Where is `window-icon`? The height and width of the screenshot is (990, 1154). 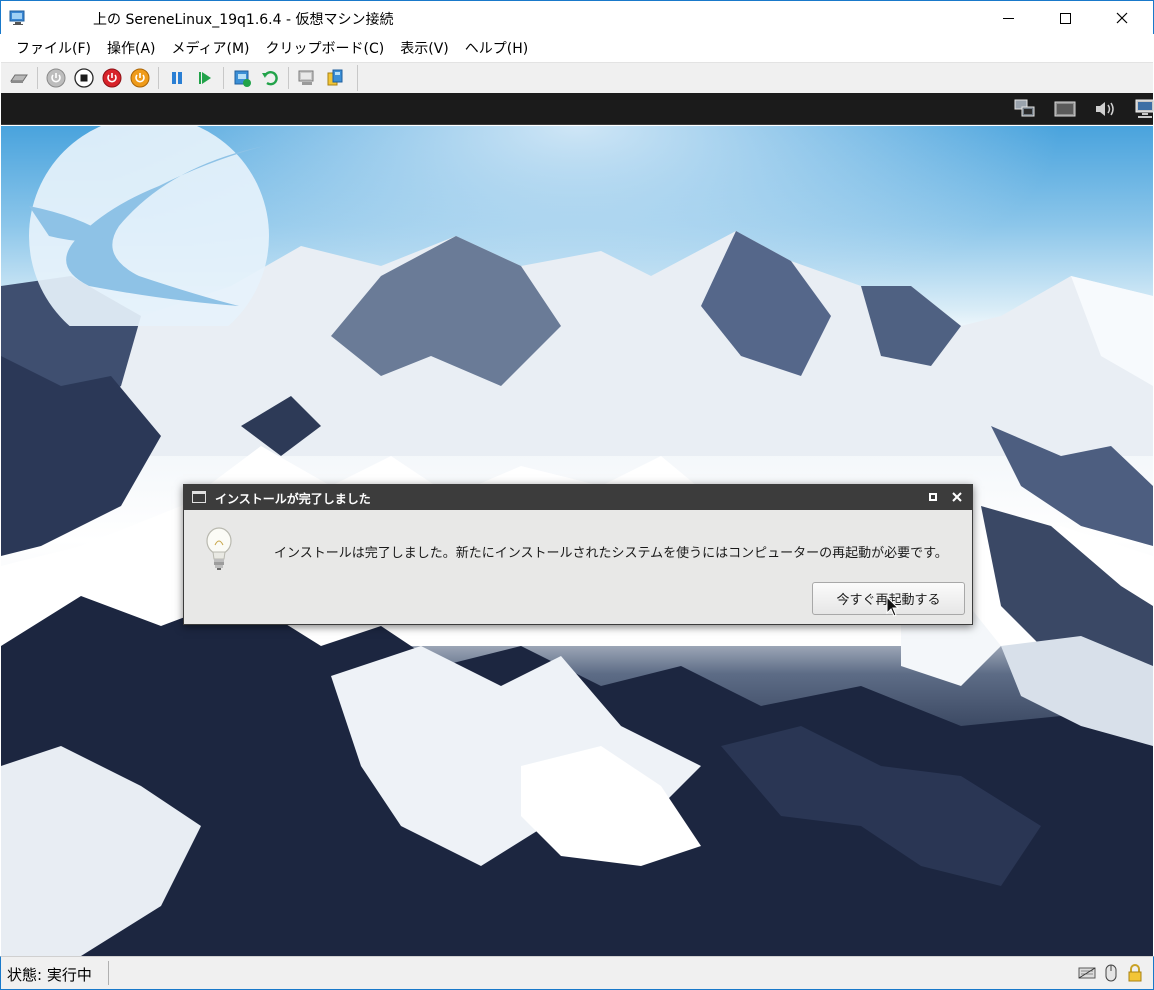 window-icon is located at coordinates (199, 497).